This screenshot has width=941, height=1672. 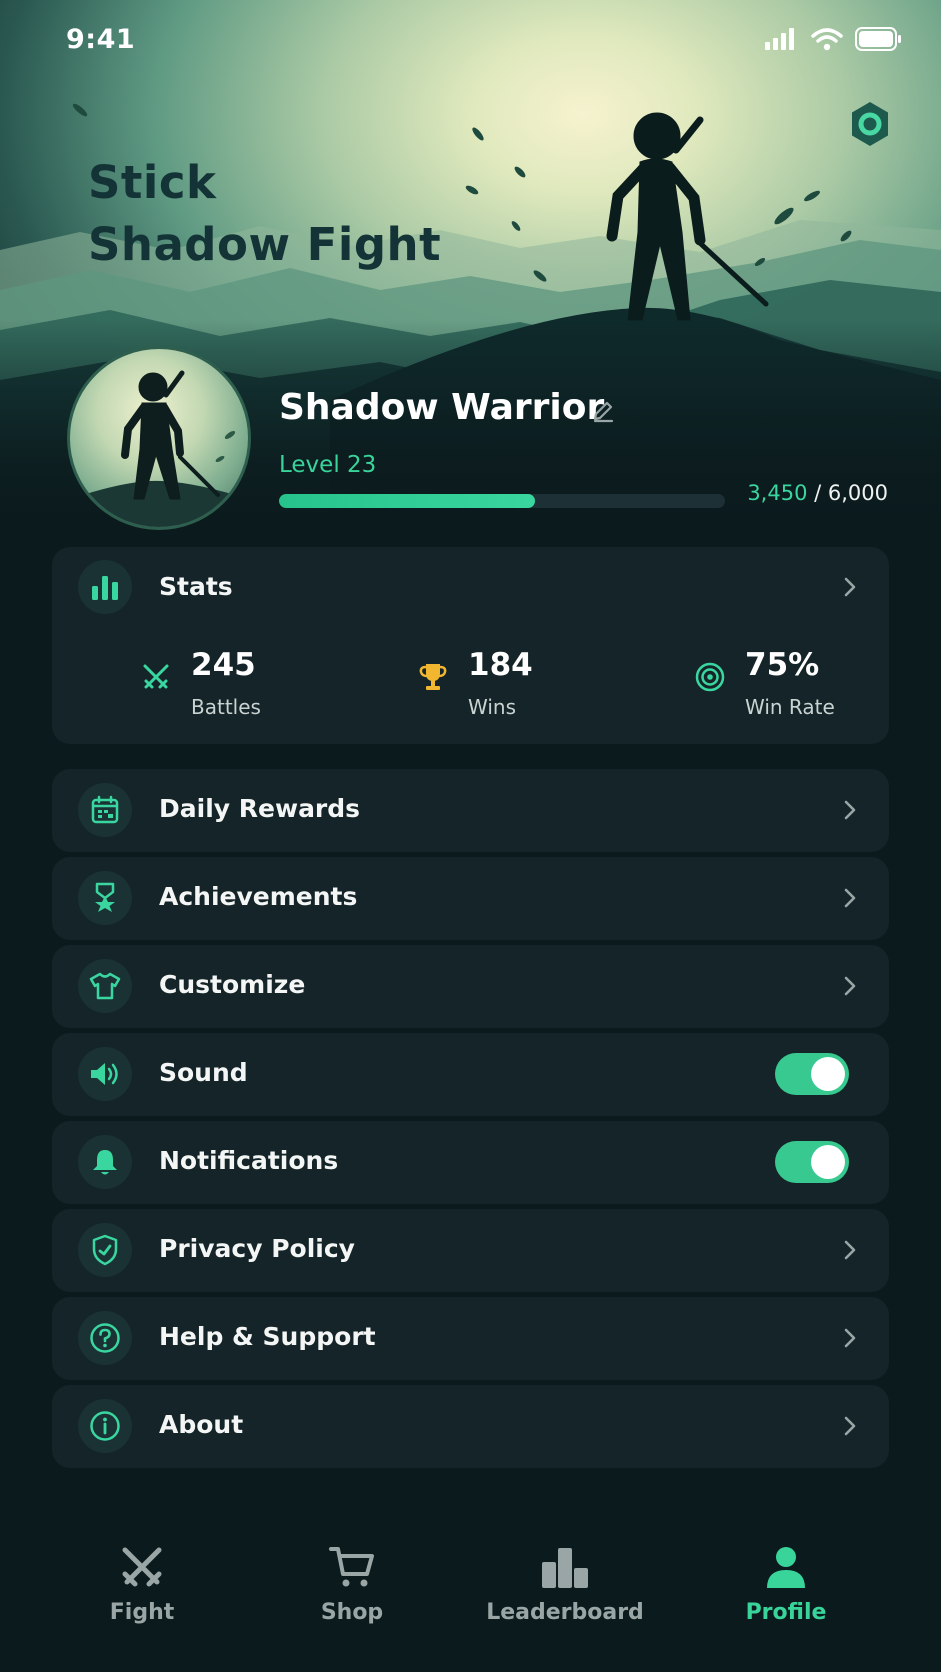 I want to click on tshirt-icon, so click(x=105, y=986).